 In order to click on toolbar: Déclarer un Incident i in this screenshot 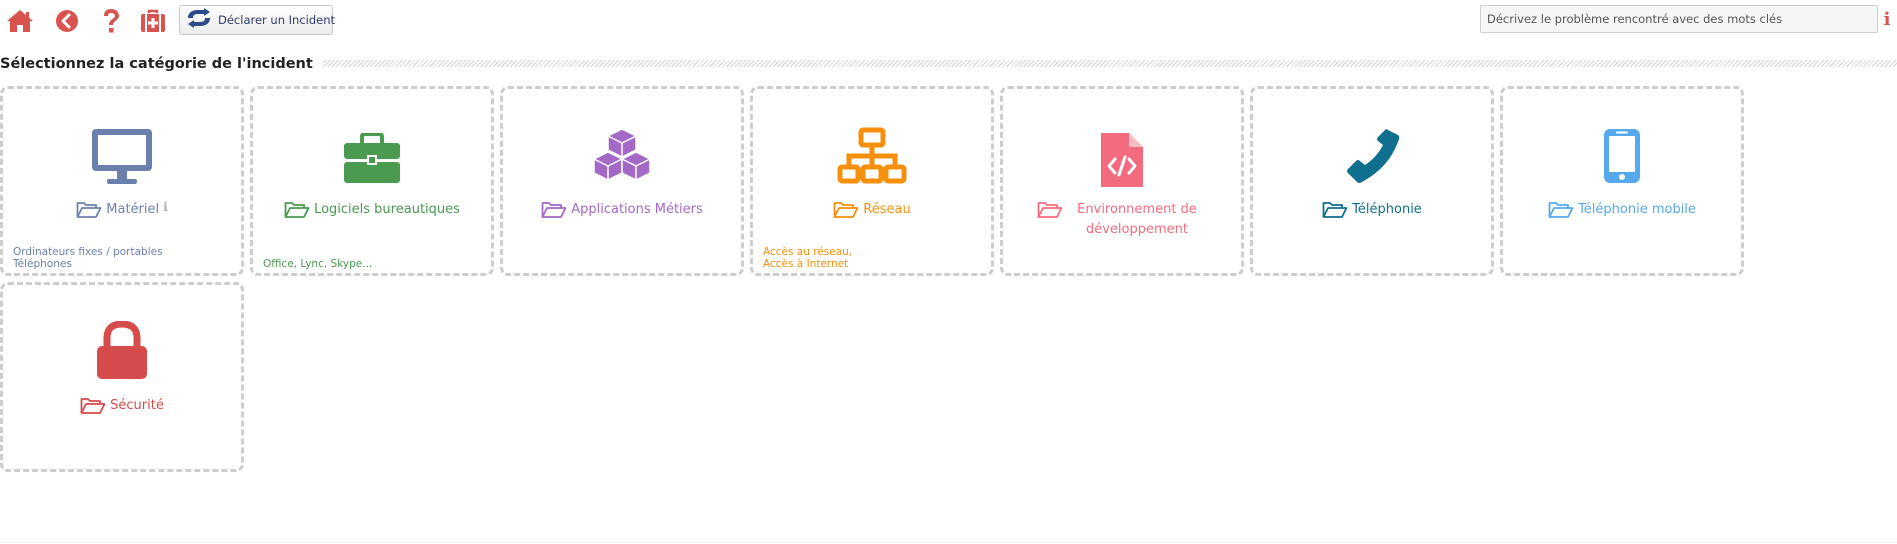, I will do `click(948, 21)`.